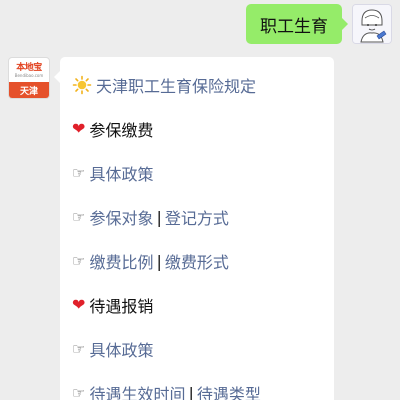 The width and height of the screenshot is (400, 400). I want to click on section2-item1: ☞ 具体政策, so click(198, 349).